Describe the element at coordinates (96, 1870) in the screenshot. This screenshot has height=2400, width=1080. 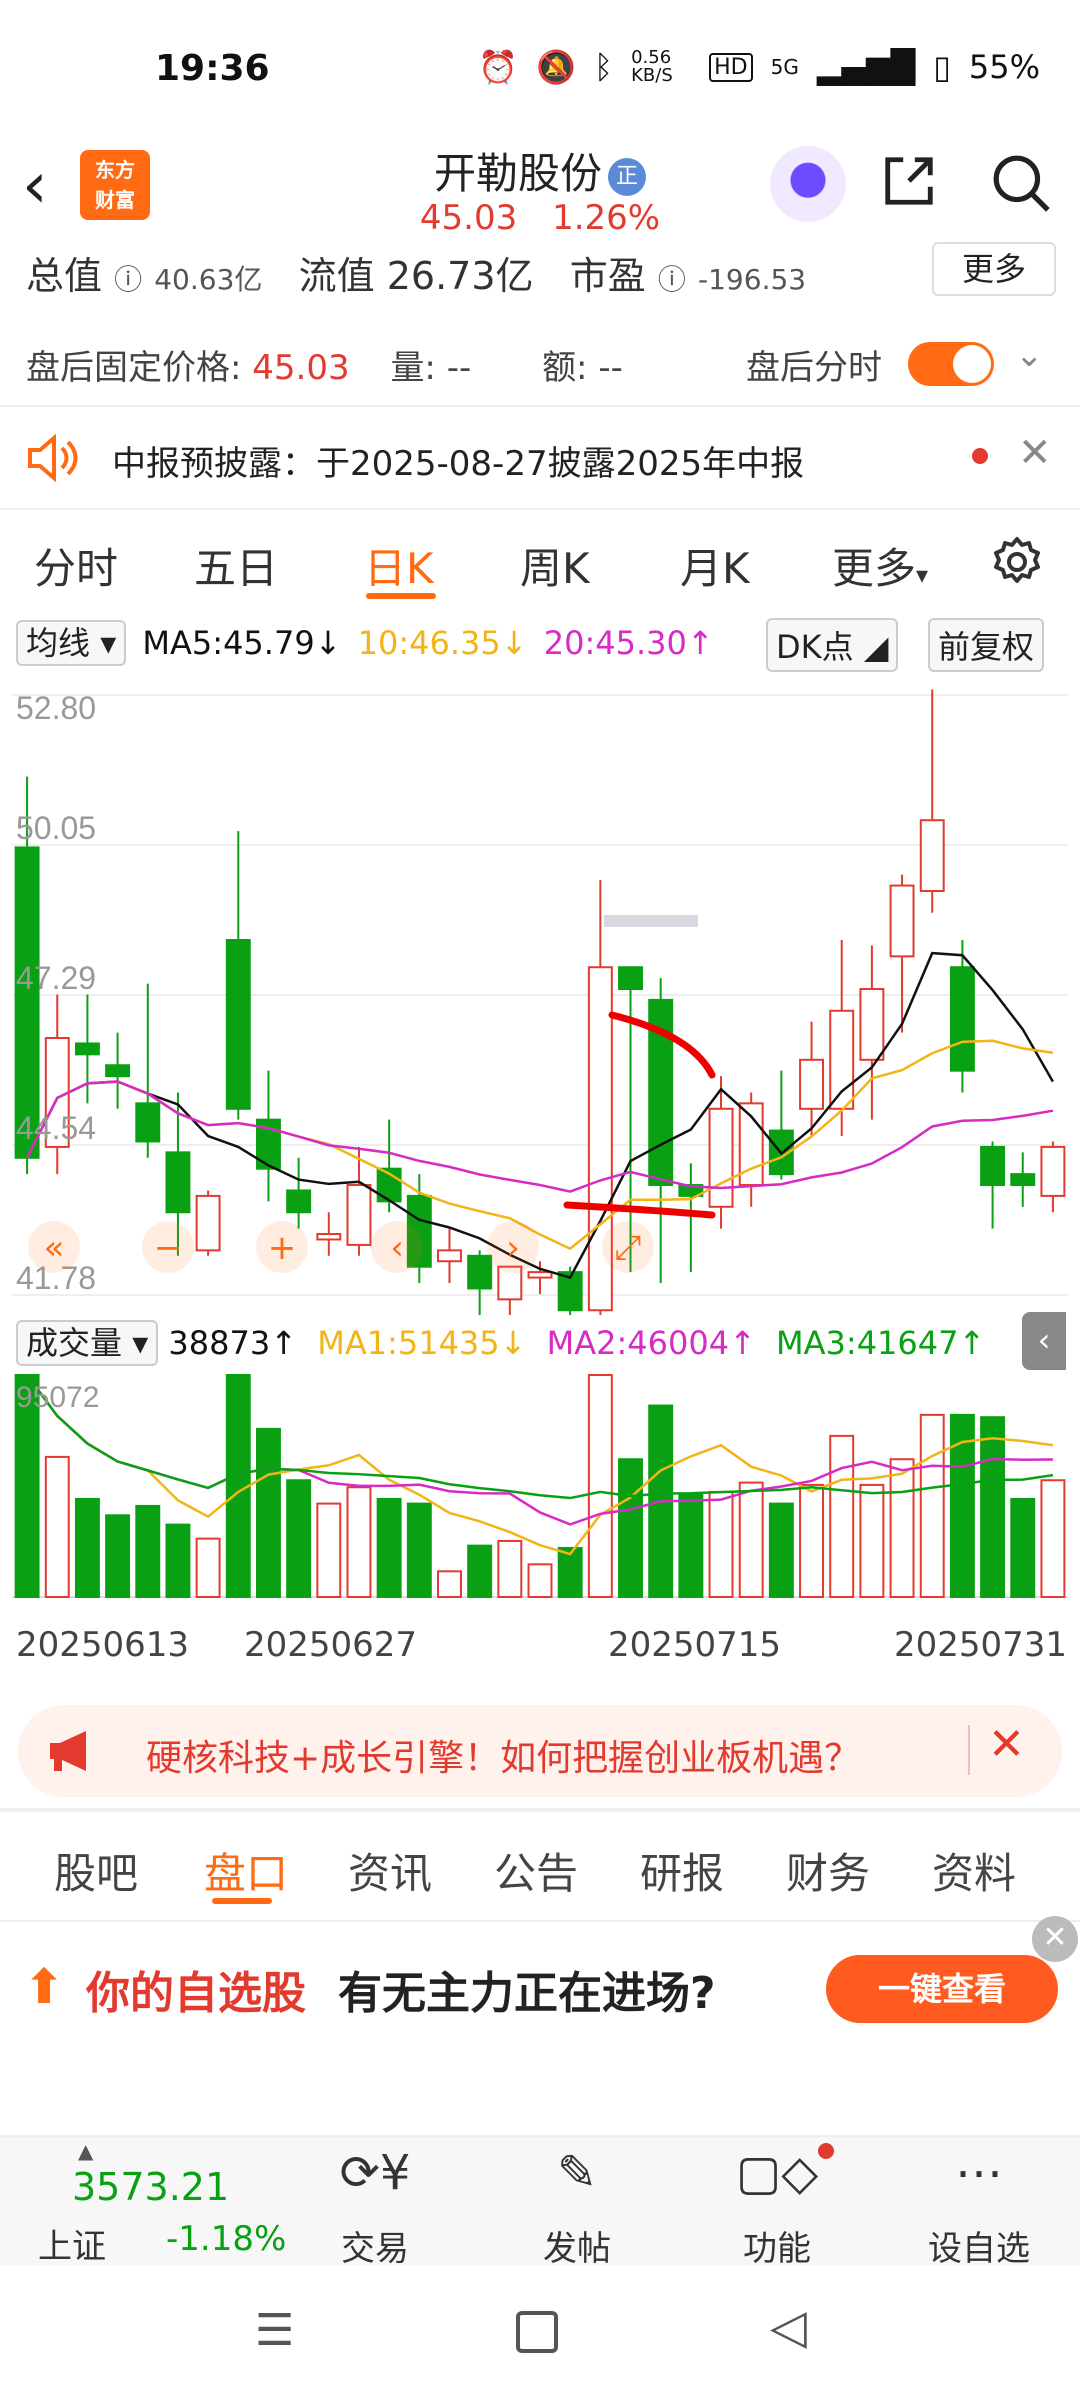
I see `tab-forum: 股吧` at that location.